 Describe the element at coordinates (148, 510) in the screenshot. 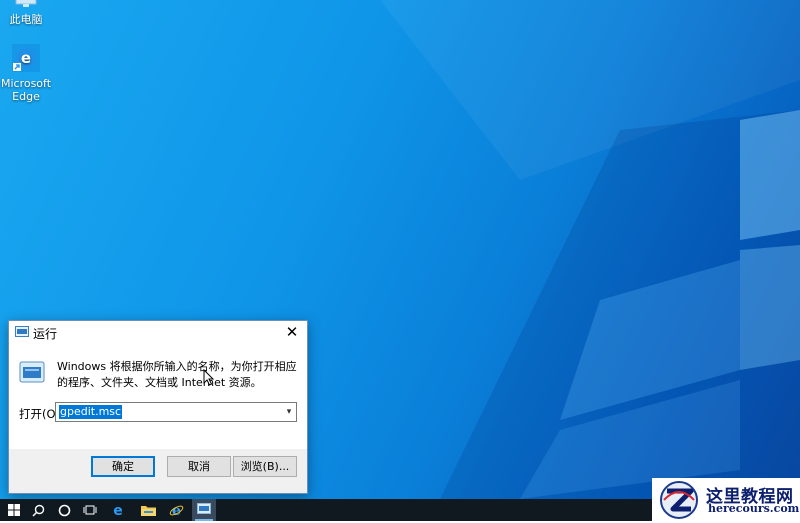

I see `file-explorer-icon` at that location.